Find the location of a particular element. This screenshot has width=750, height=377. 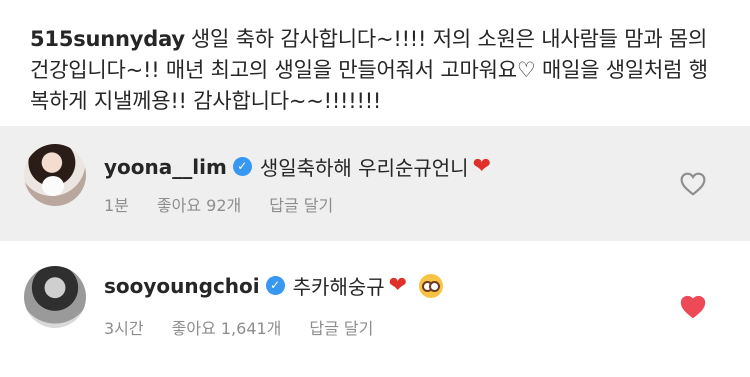

comment-line: sooyoungchoi ✓ 추카해숭규 ❤ is located at coordinates (274, 285).